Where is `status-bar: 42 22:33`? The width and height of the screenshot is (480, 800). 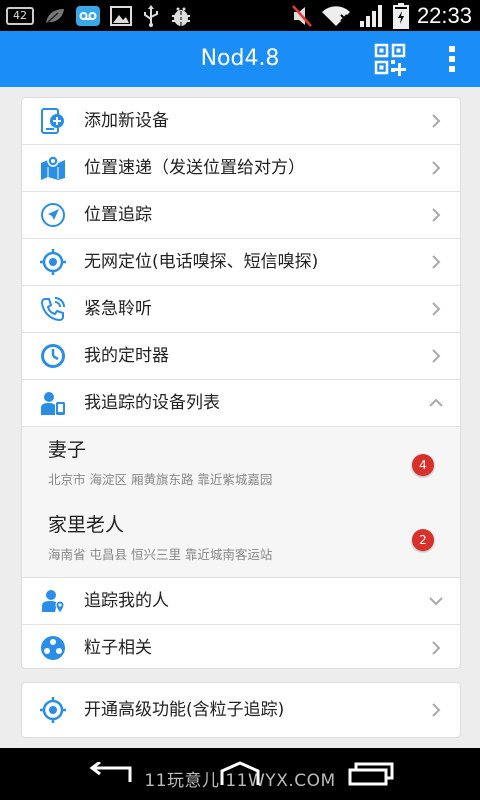 status-bar: 42 22:33 is located at coordinates (240, 15).